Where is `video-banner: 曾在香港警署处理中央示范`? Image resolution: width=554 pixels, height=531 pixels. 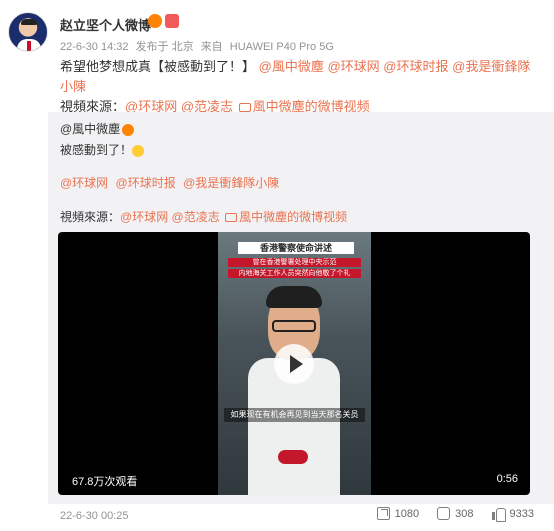
video-banner: 曾在香港警署处理中央示范 is located at coordinates (294, 262).